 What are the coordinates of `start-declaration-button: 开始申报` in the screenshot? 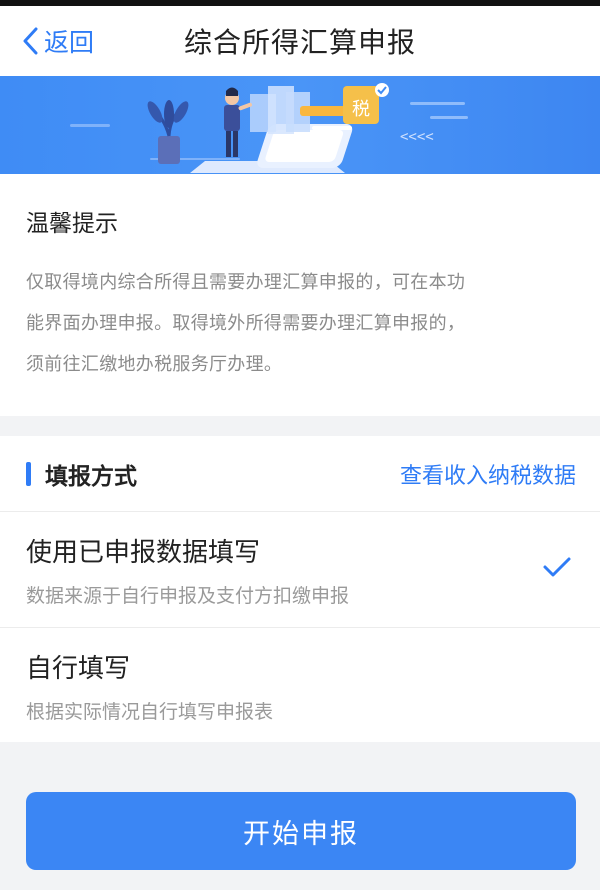 It's located at (301, 831).